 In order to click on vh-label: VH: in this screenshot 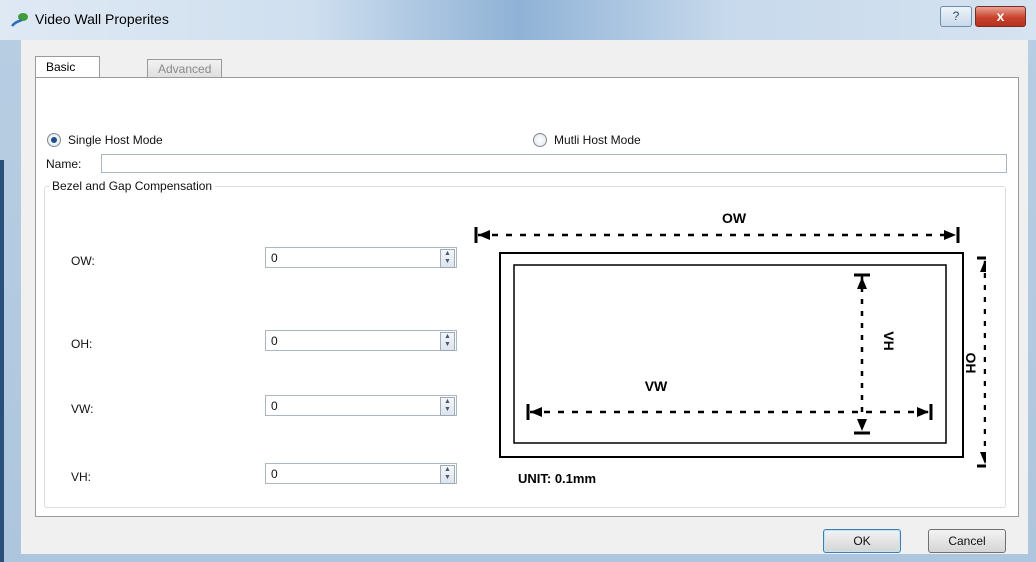, I will do `click(81, 477)`.